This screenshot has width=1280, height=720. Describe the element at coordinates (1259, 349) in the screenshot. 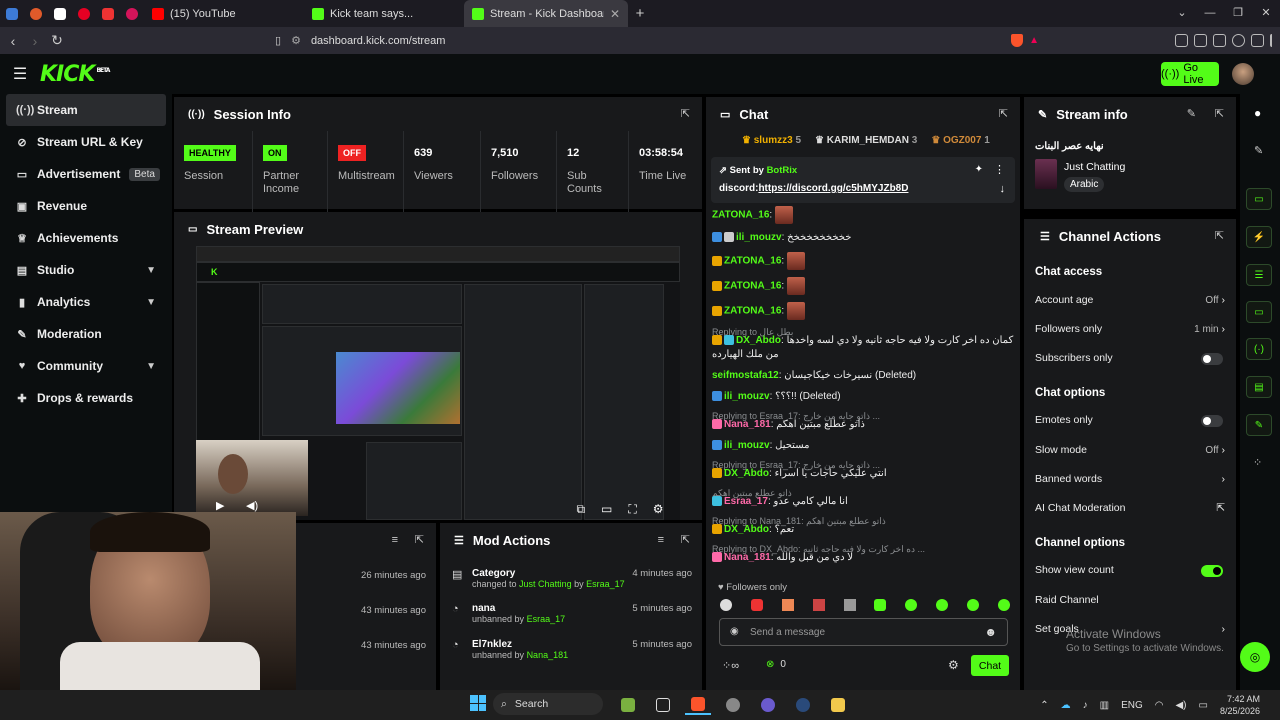

I see `broadcast-icon: (·)` at that location.